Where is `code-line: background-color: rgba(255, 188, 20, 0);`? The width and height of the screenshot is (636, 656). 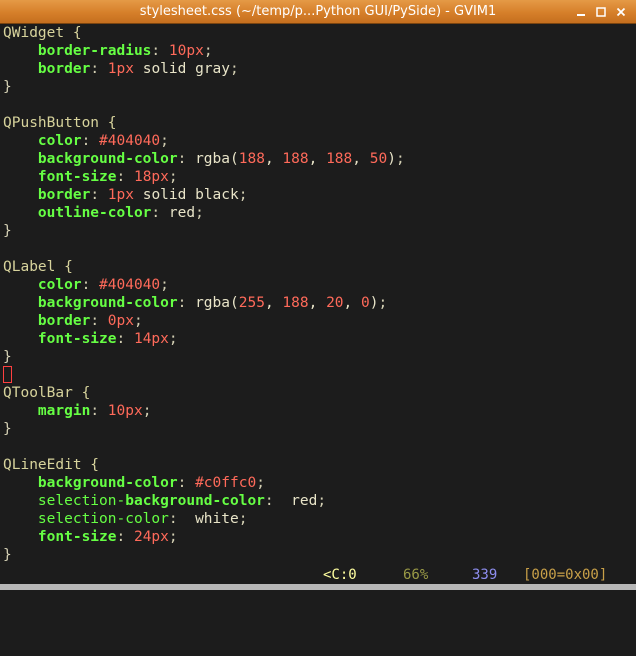
code-line: background-color: rgba(255, 188, 20, 0); is located at coordinates (195, 303).